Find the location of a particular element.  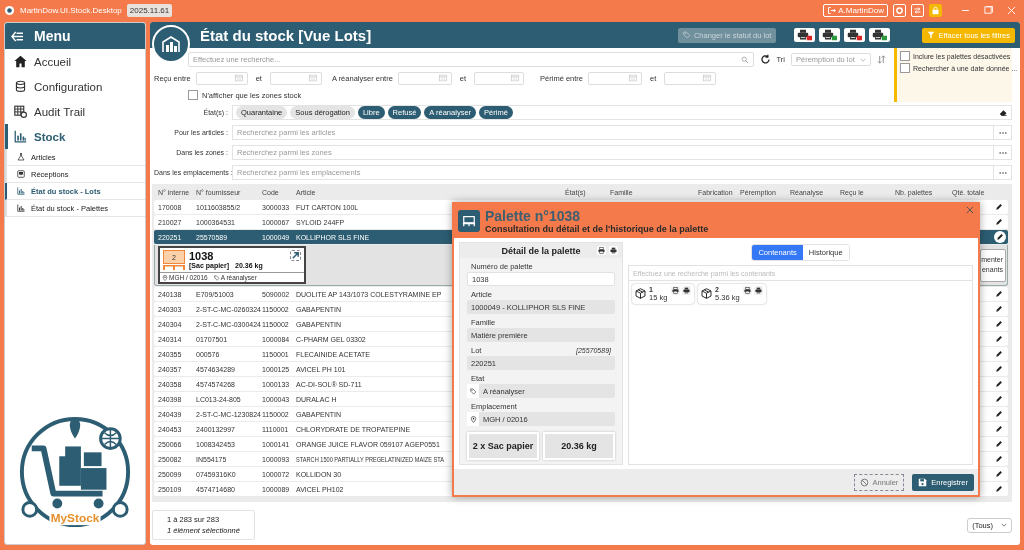

palette-number: 1038 is located at coordinates (202, 256).